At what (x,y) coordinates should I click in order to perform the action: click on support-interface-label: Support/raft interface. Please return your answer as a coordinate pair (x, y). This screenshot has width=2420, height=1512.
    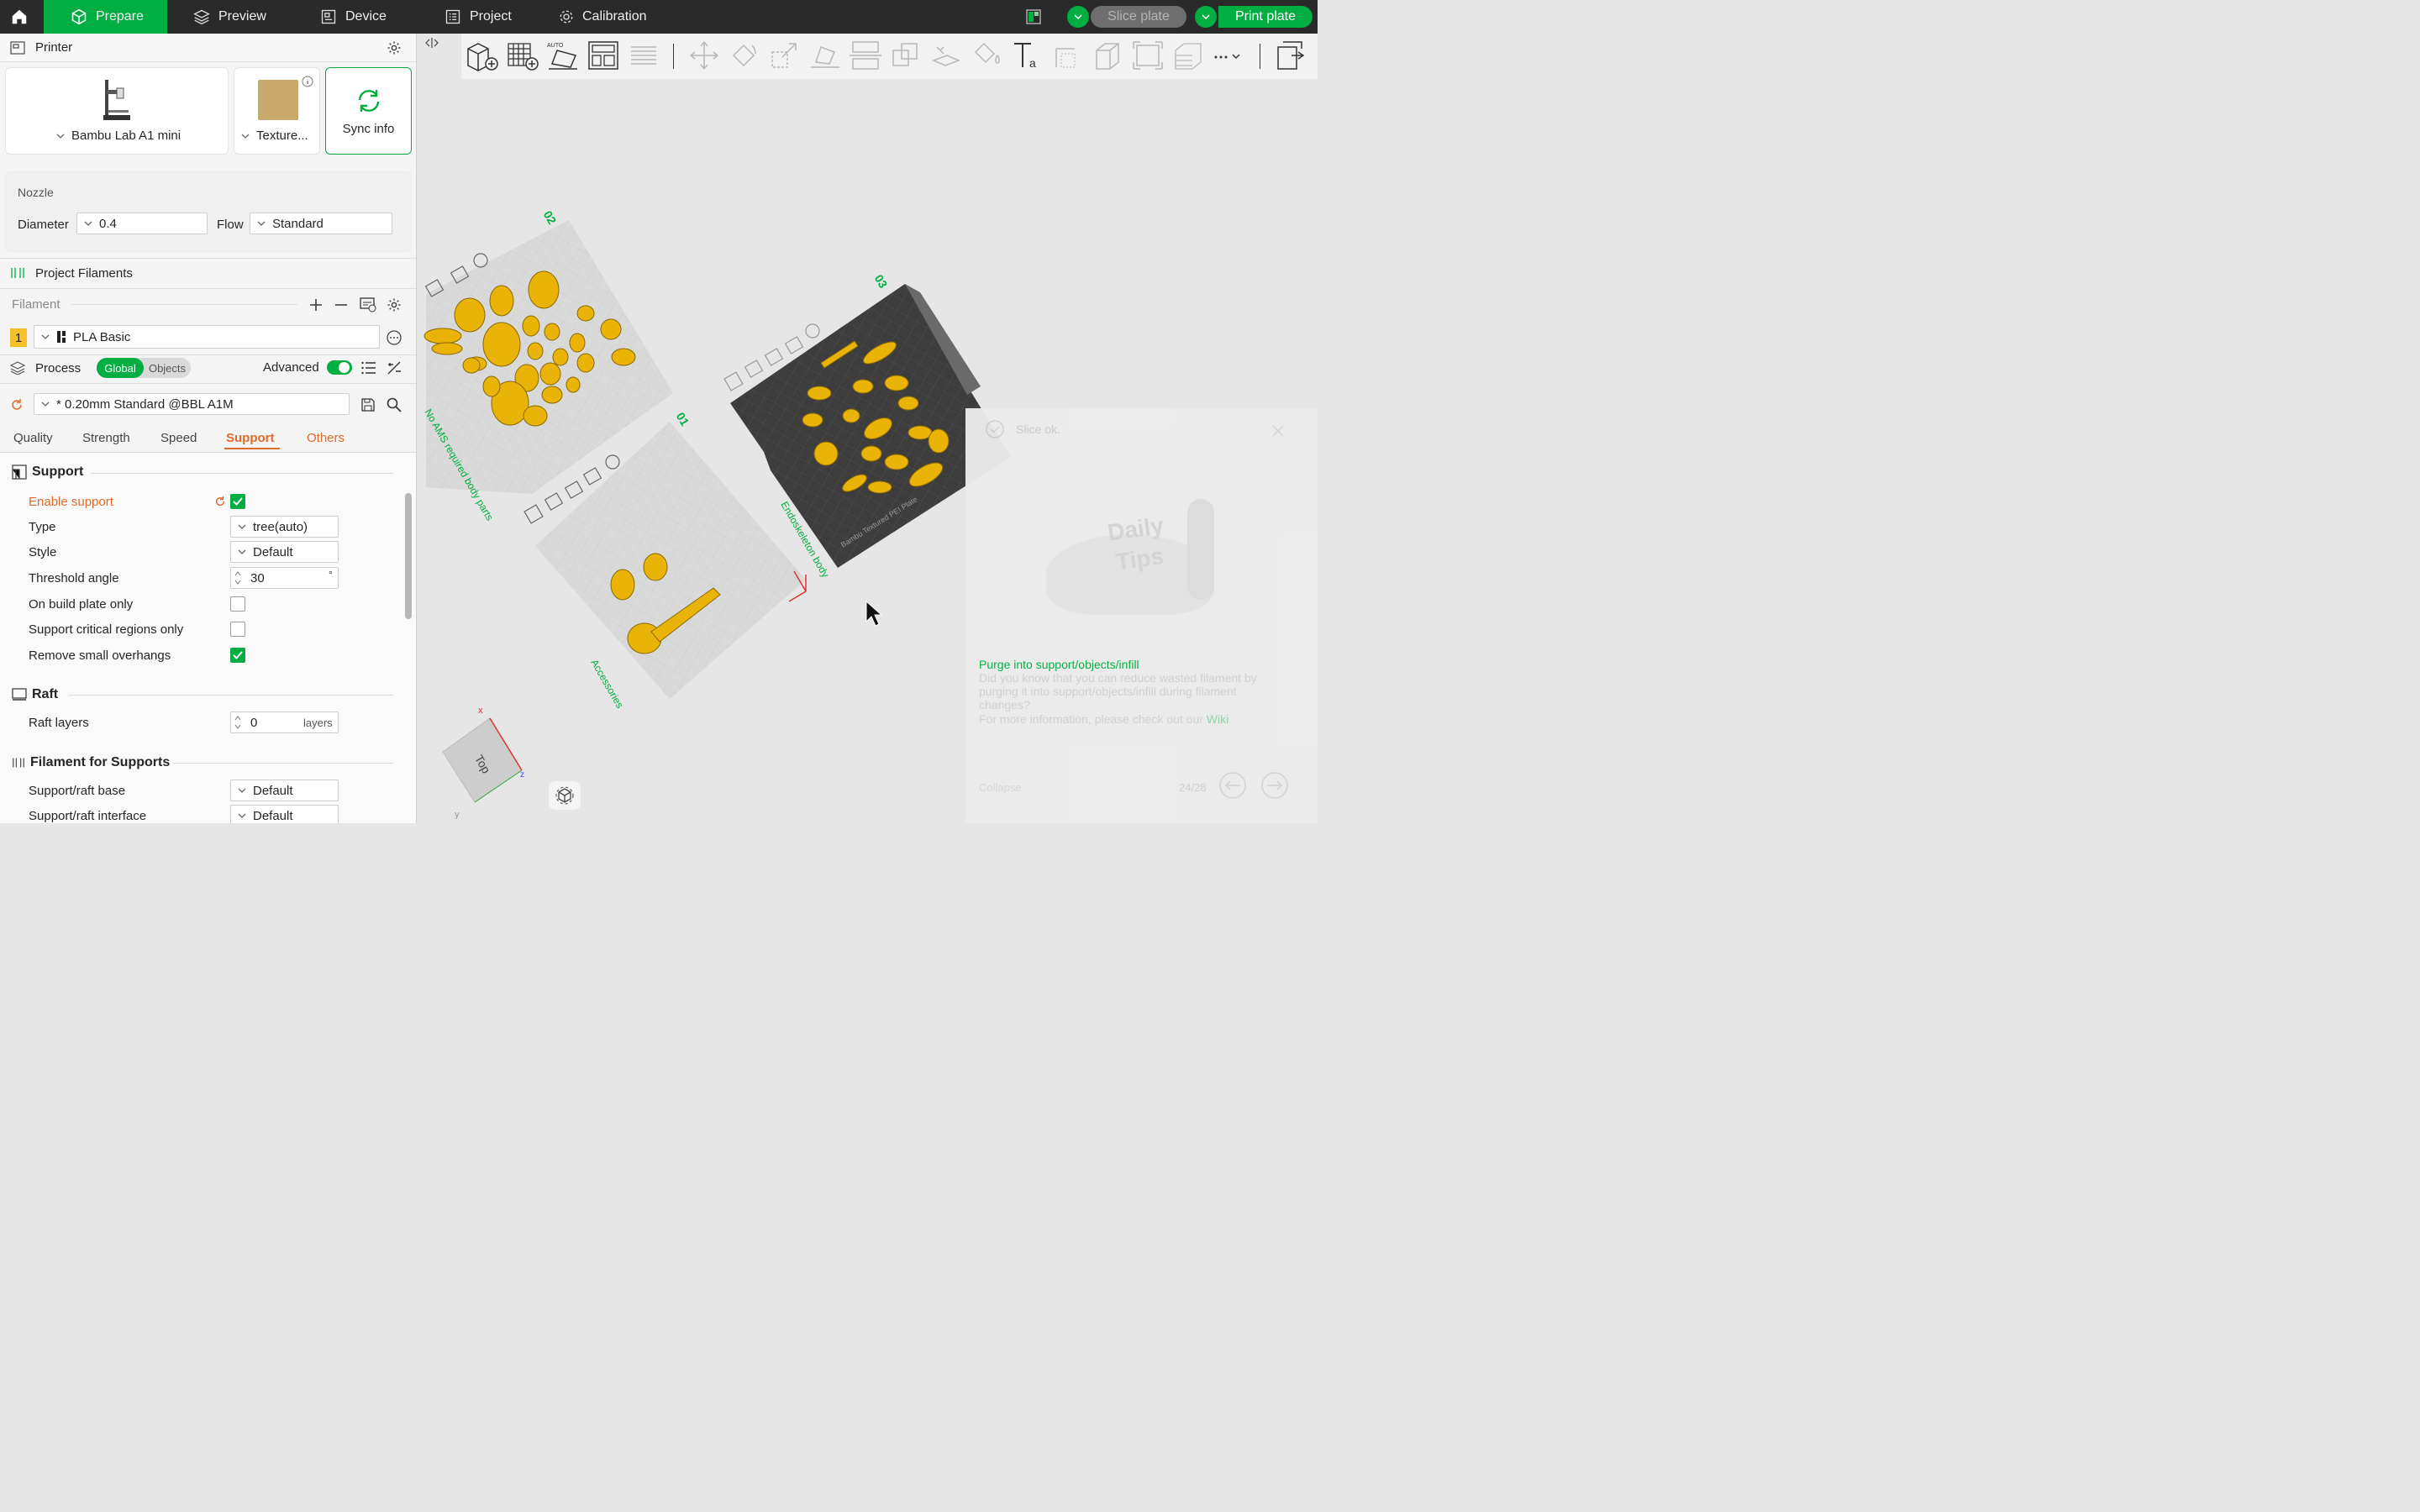
    Looking at the image, I should click on (88, 816).